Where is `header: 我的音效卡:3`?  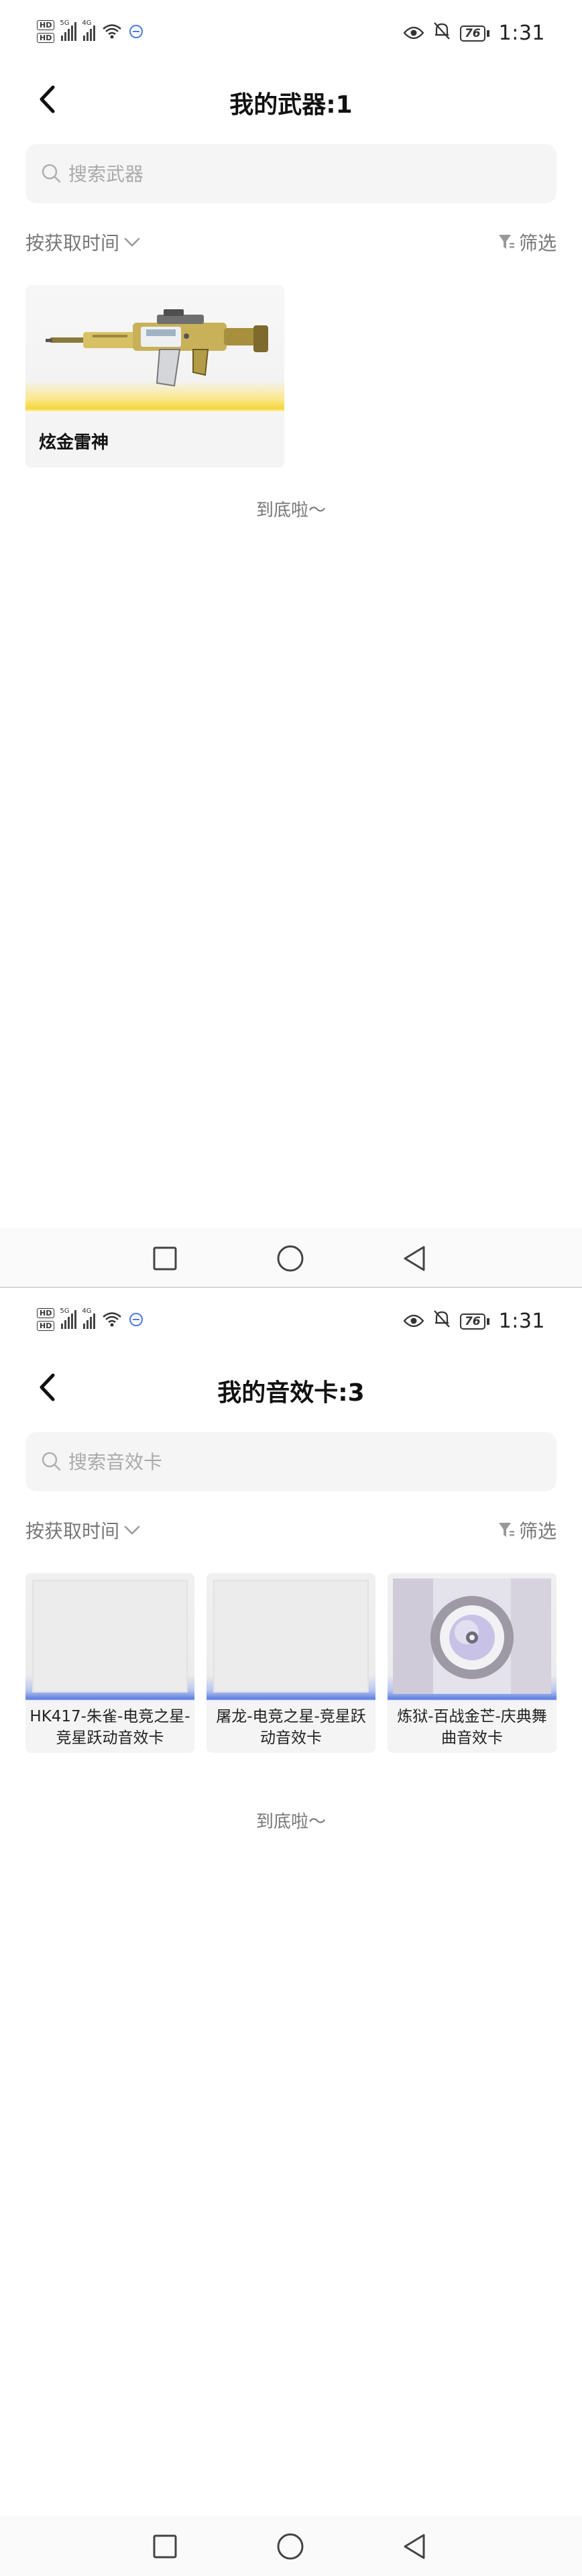
header: 我的音效卡:3 is located at coordinates (291, 1388).